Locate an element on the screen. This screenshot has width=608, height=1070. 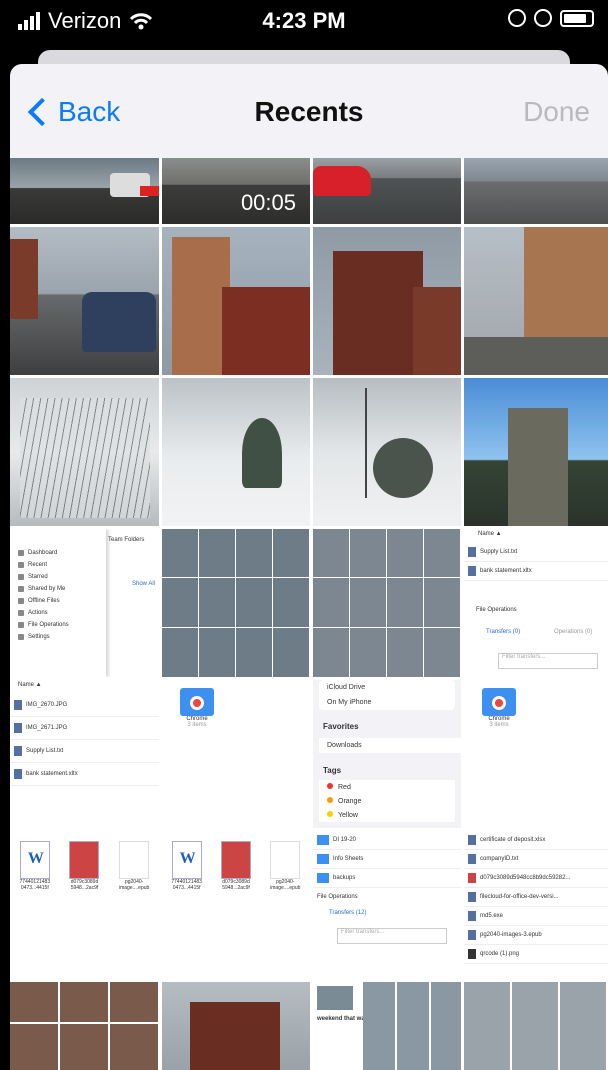
video-duration: 00:05 is located at coordinates (268, 202).